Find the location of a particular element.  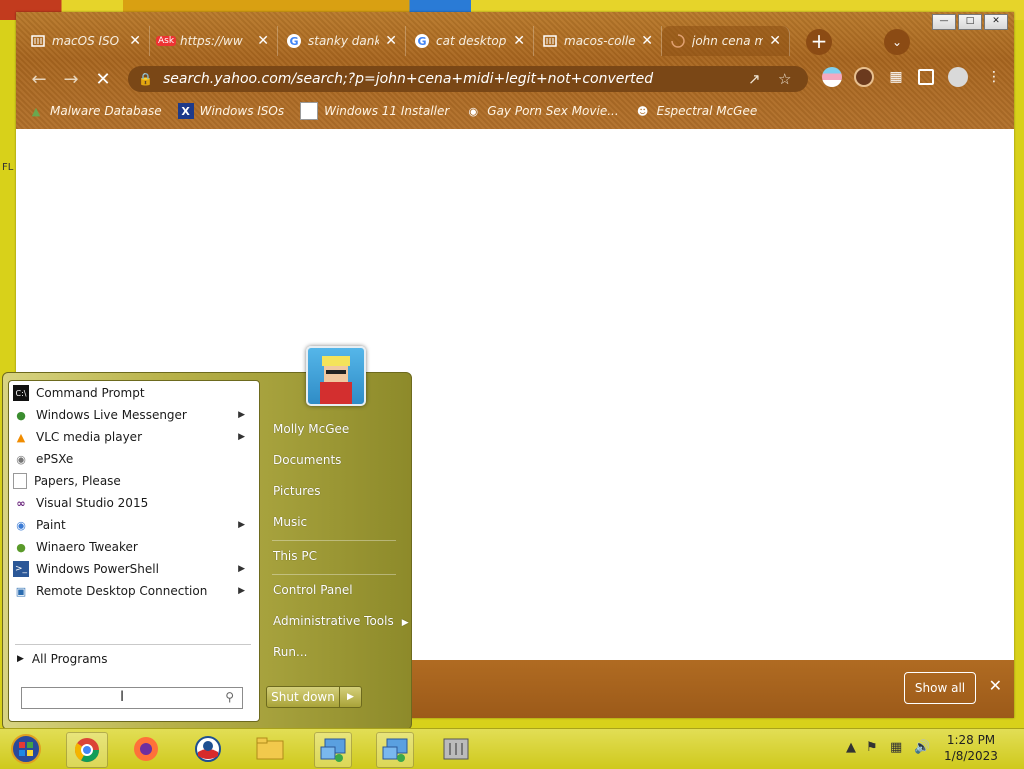

terminal-icon: C:\ is located at coordinates (21, 393).